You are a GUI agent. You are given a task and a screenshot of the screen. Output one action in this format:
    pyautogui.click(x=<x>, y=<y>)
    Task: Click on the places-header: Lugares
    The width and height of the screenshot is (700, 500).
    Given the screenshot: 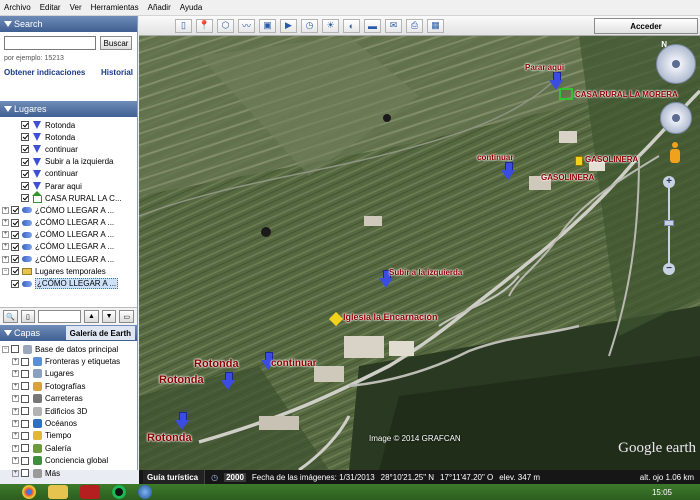 What is the action you would take?
    pyautogui.click(x=68, y=109)
    